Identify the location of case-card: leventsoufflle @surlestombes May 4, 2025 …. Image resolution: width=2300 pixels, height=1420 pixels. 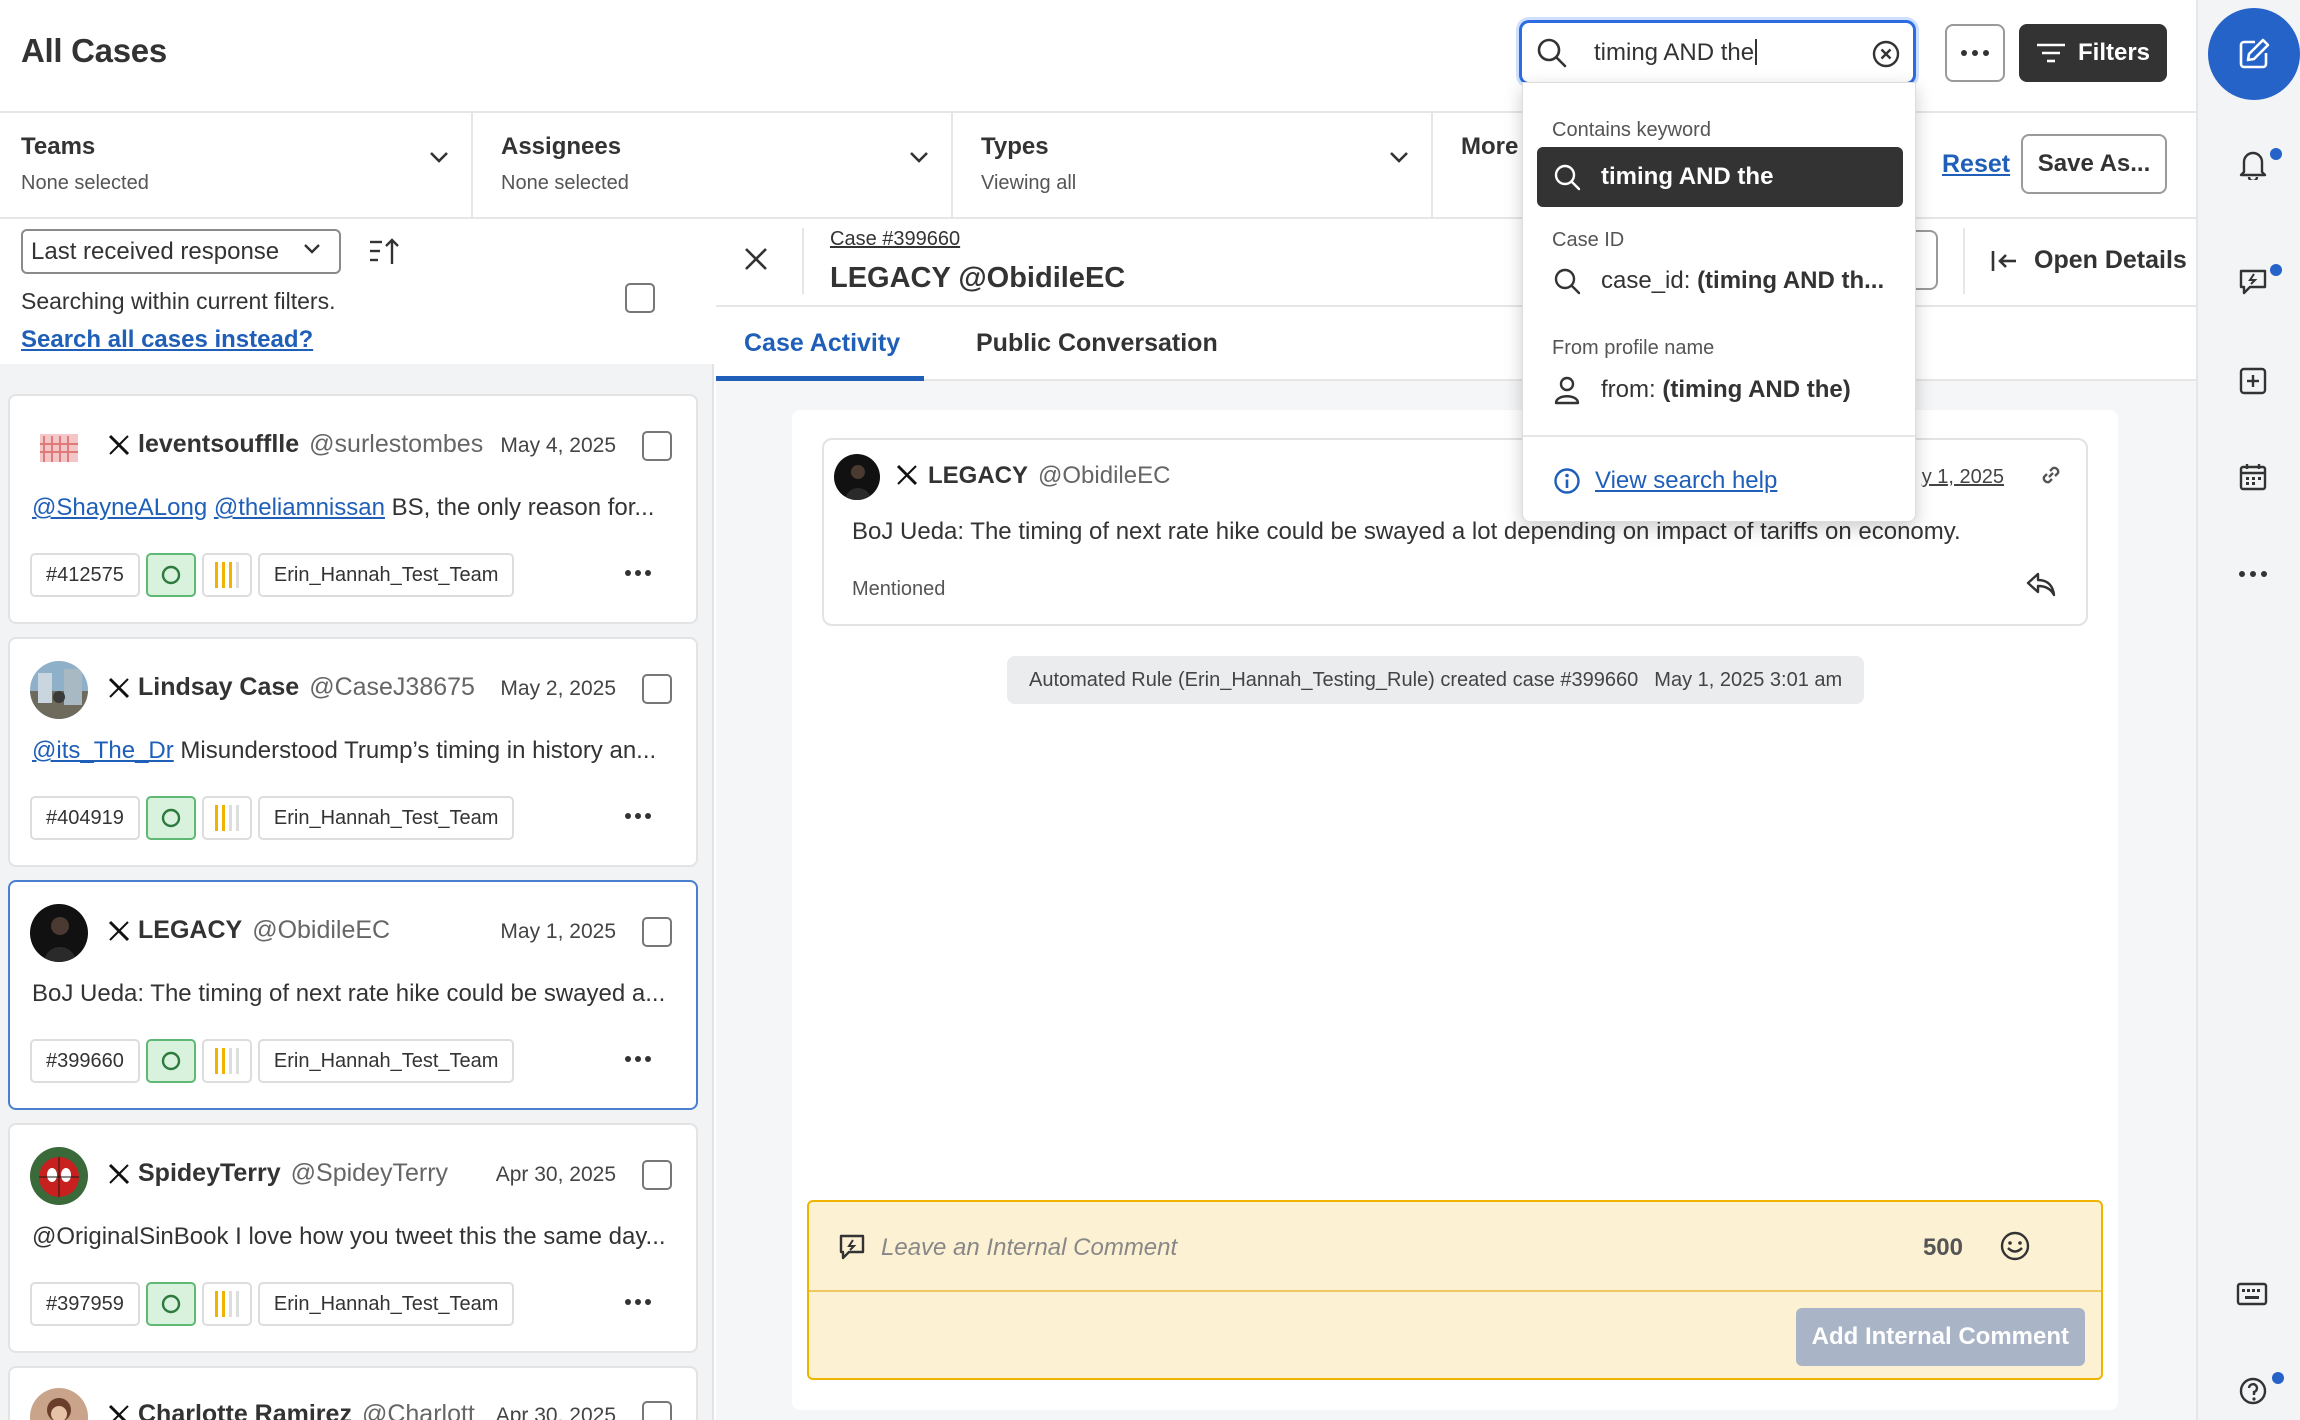
(353, 509).